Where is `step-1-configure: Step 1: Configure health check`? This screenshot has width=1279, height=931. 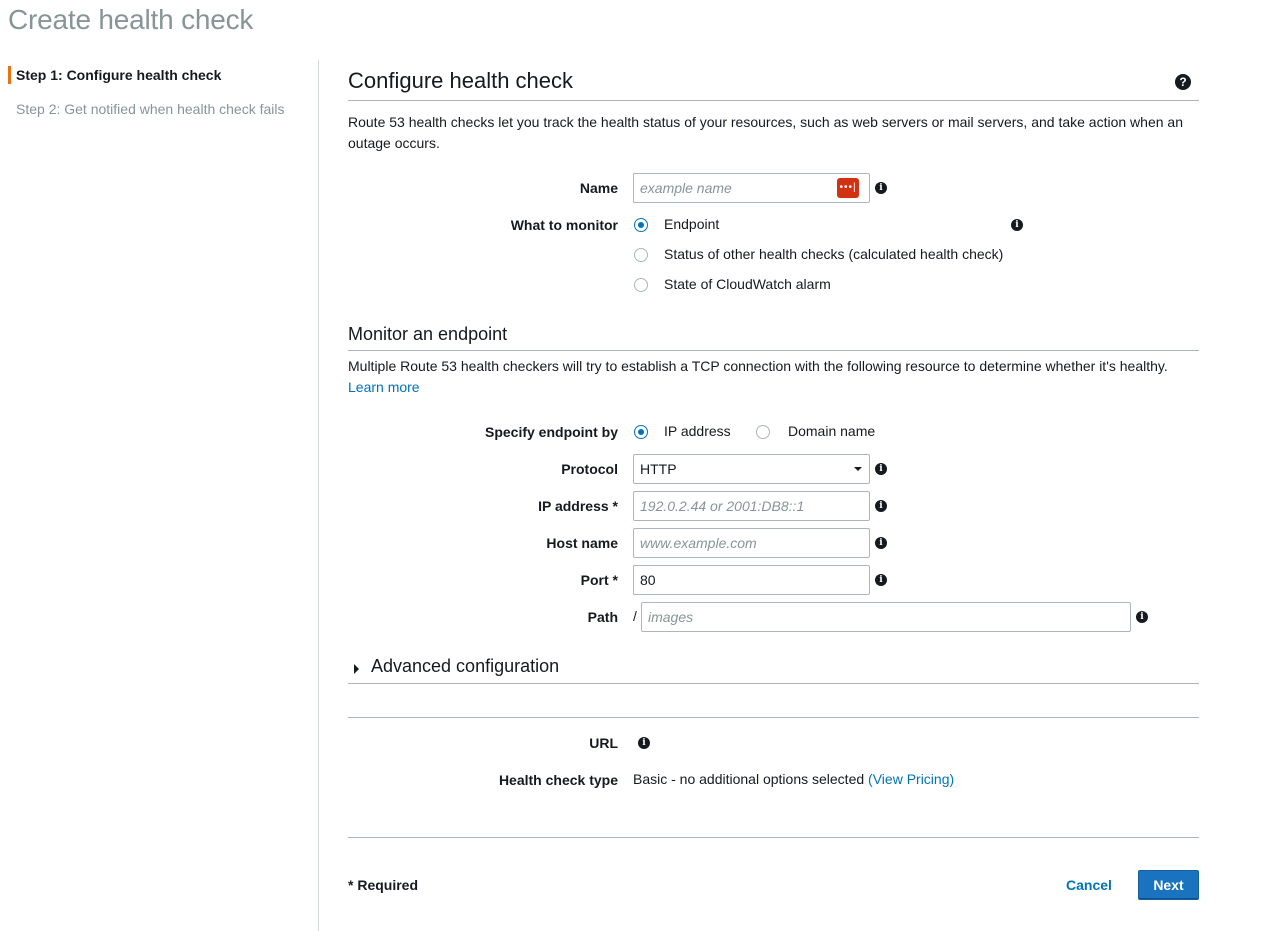
step-1-configure: Step 1: Configure health check is located at coordinates (114, 75).